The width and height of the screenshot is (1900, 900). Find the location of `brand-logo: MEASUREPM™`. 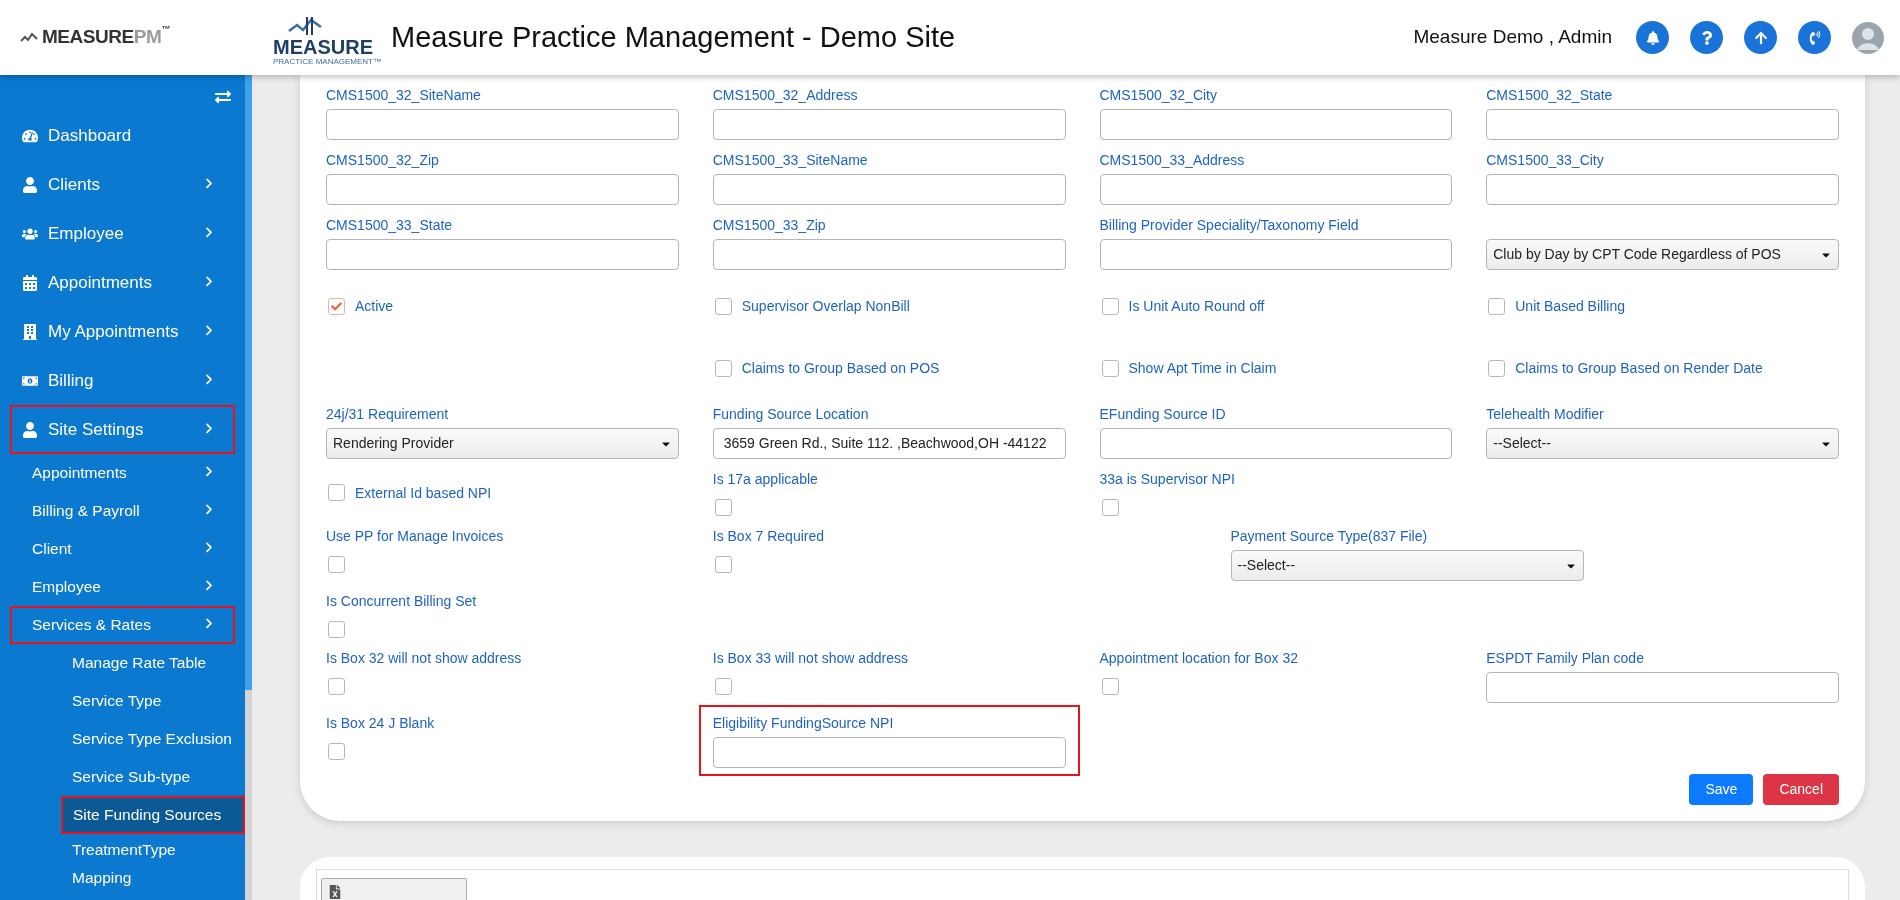

brand-logo: MEASUREPM™ is located at coordinates (106, 36).